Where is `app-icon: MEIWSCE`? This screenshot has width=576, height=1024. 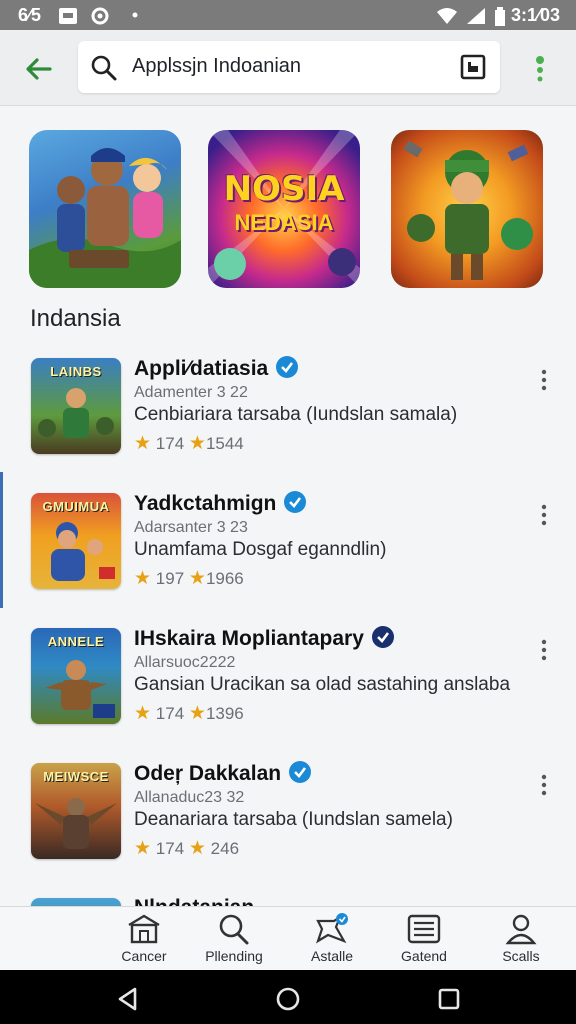 app-icon: MEIWSCE is located at coordinates (76, 811).